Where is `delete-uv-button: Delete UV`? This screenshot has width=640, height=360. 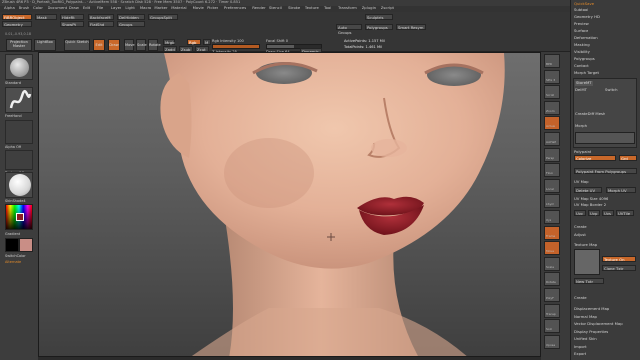
delete-uv-button: Delete UV is located at coordinates (588, 190).